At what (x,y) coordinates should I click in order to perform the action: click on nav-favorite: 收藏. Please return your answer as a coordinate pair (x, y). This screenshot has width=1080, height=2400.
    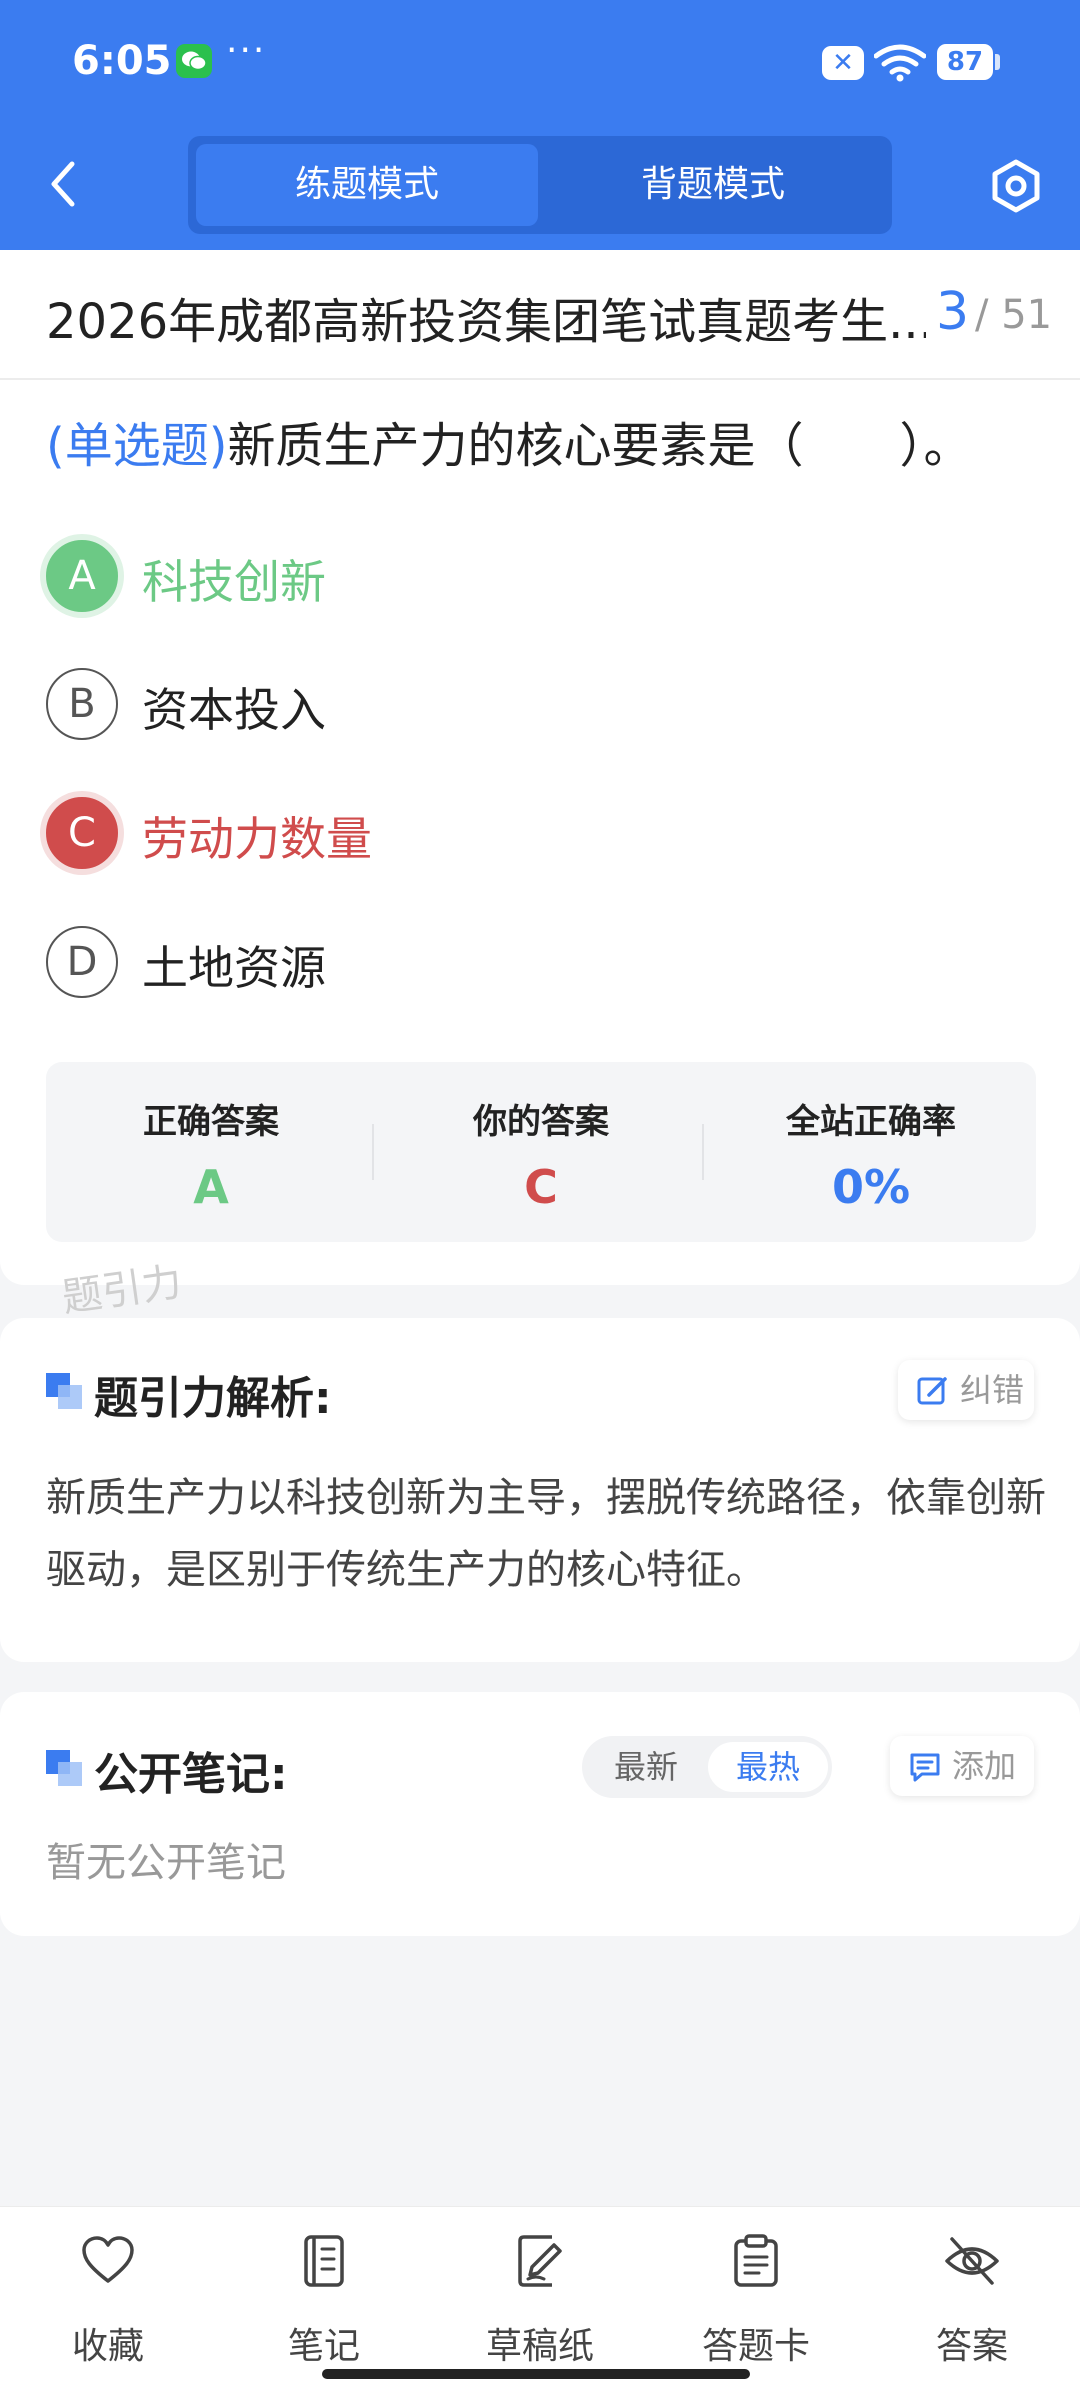
    Looking at the image, I should click on (108, 2297).